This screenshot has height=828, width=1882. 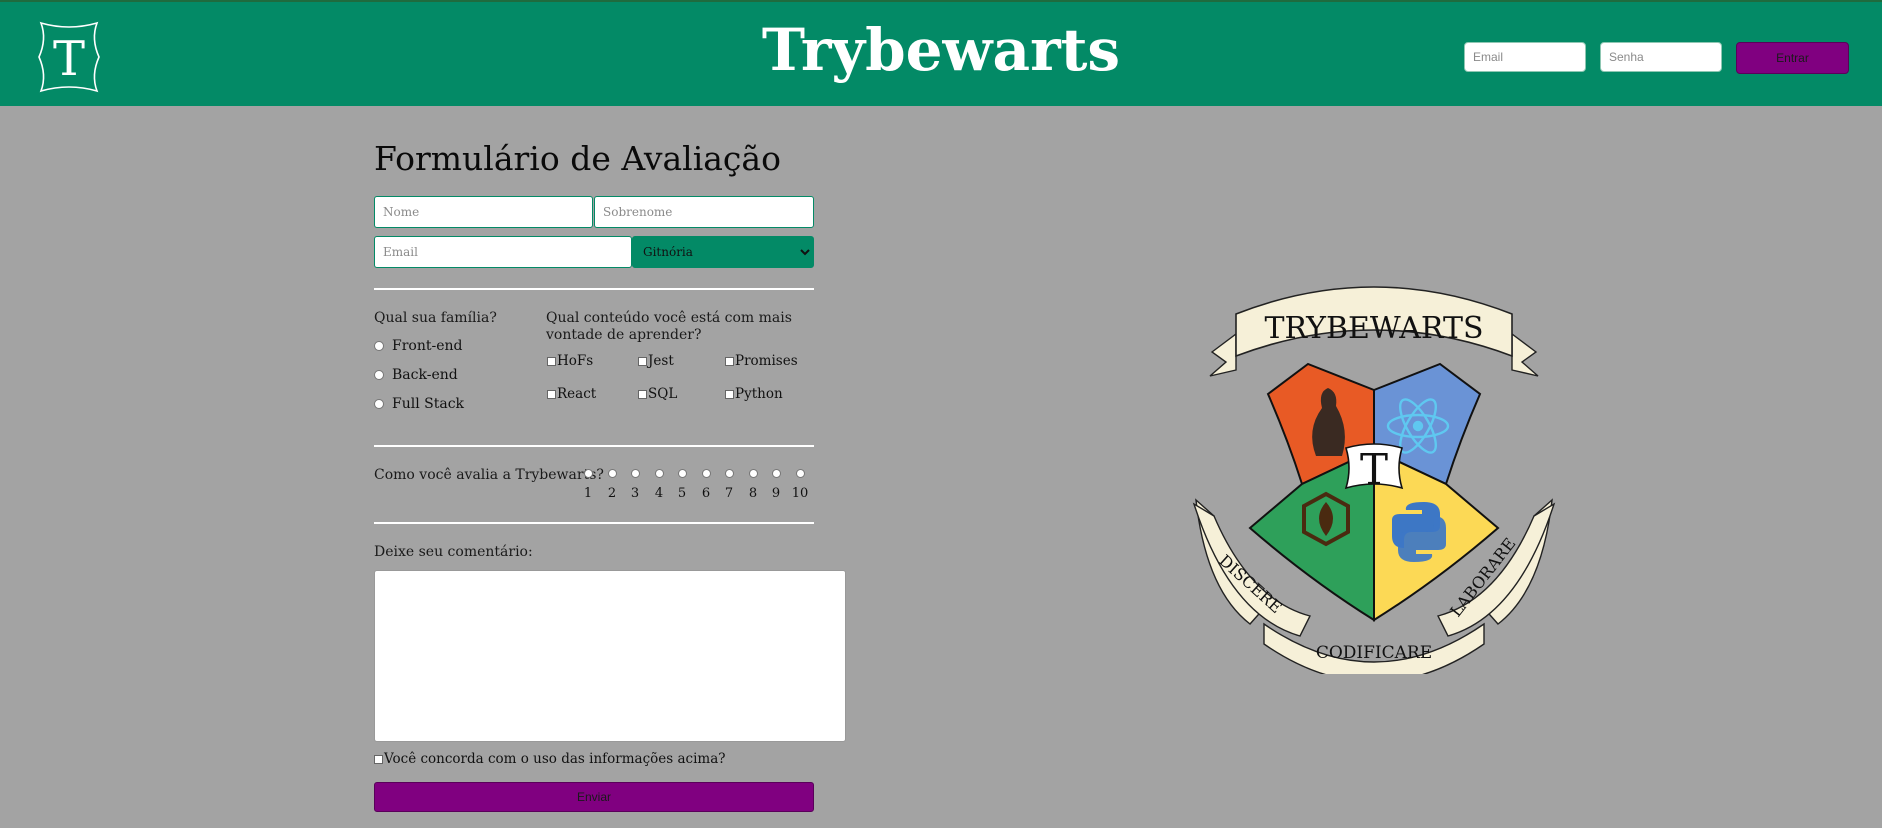 I want to click on trybewarts-crest-image: TRYBEWARTS T DISCERE CODIFICARE LABORARE, so click(x=1374, y=480).